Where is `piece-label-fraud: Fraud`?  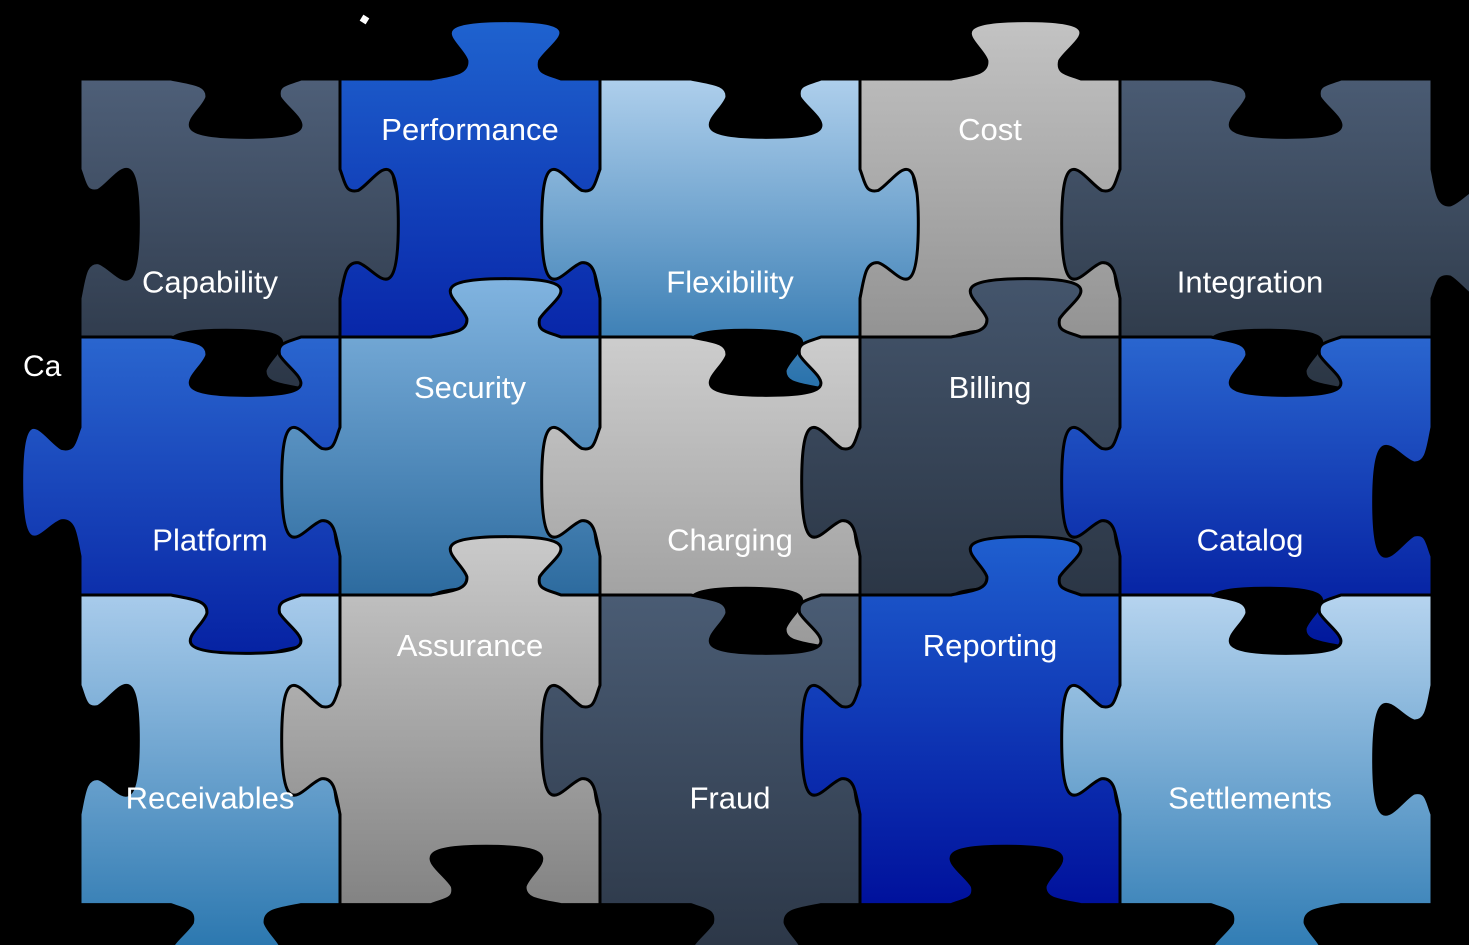
piece-label-fraud: Fraud is located at coordinates (730, 797).